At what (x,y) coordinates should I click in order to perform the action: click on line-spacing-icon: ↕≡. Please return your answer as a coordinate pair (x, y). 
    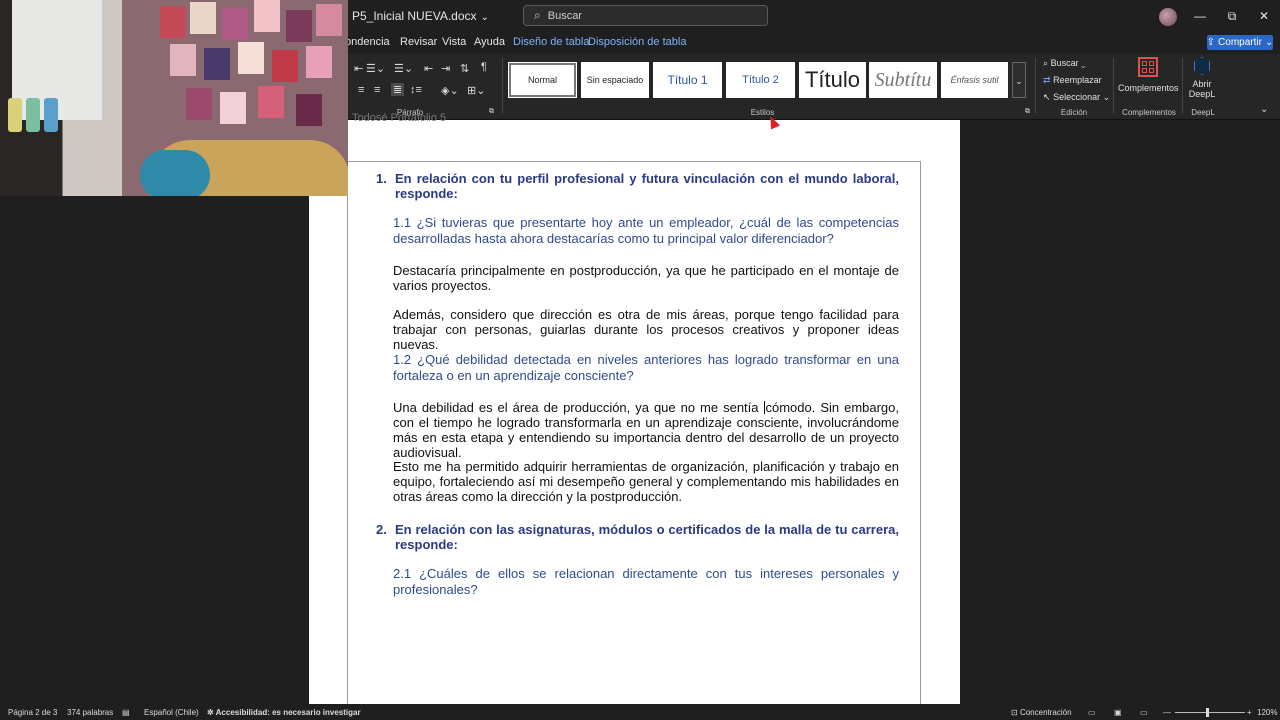
    Looking at the image, I should click on (416, 90).